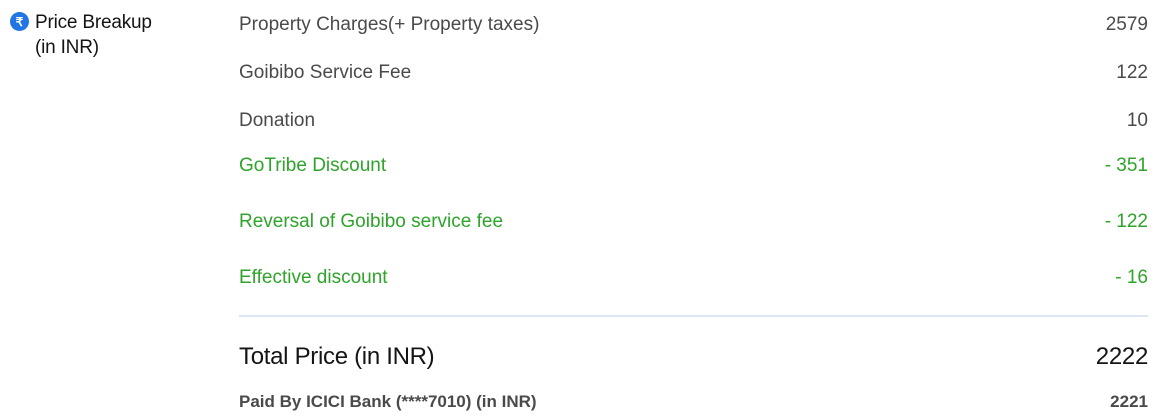 This screenshot has width=1154, height=418. What do you see at coordinates (19, 21) in the screenshot?
I see `rupee-icon: ₹` at bounding box center [19, 21].